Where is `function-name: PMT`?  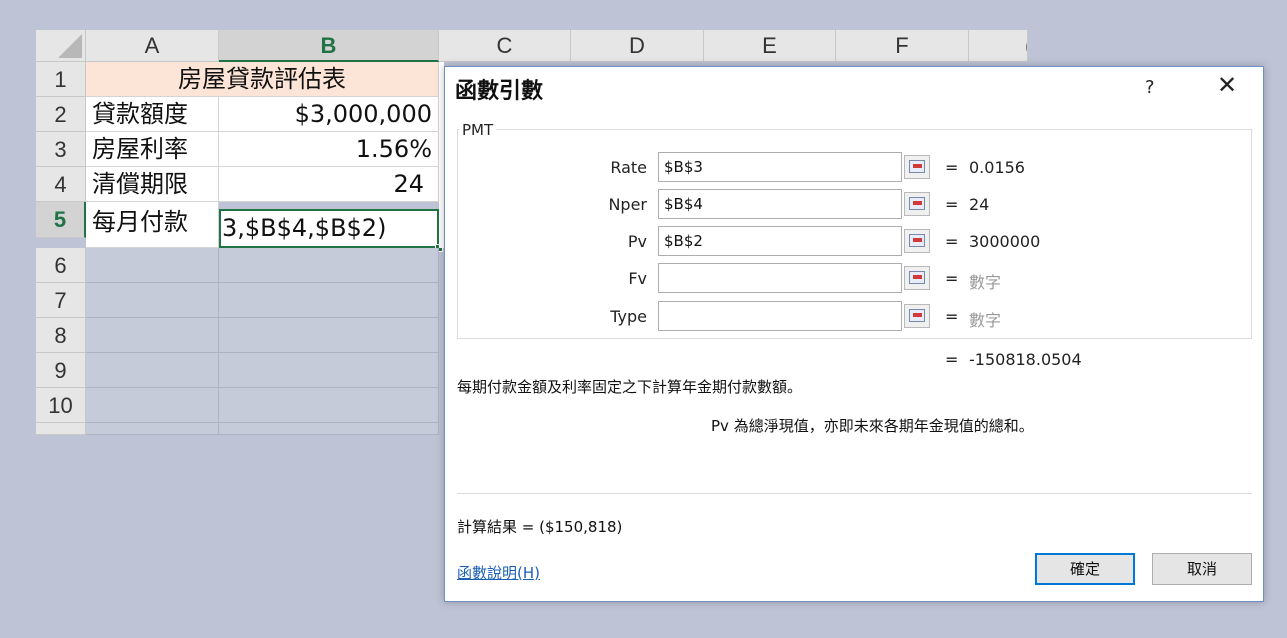 function-name: PMT is located at coordinates (478, 130).